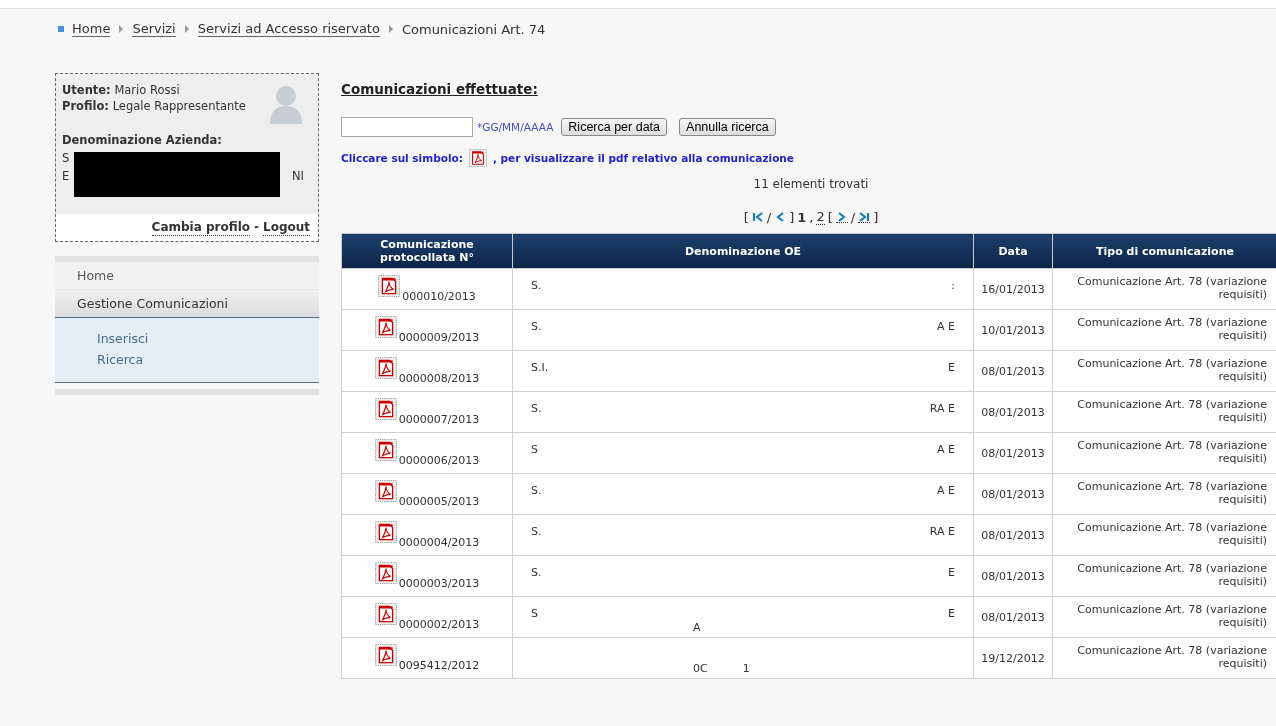  What do you see at coordinates (473, 29) in the screenshot?
I see `breadcrumb-current: Comunicazioni Art. 74` at bounding box center [473, 29].